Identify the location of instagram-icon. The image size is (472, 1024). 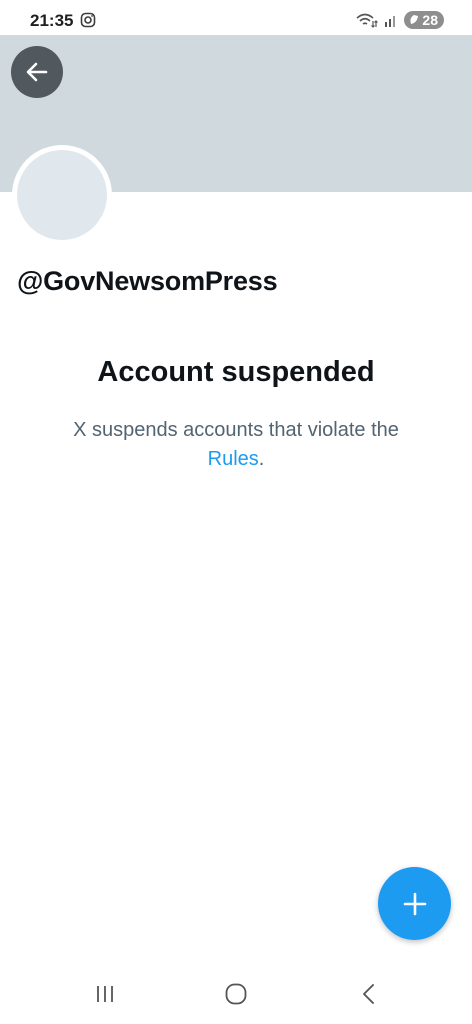
(88, 20).